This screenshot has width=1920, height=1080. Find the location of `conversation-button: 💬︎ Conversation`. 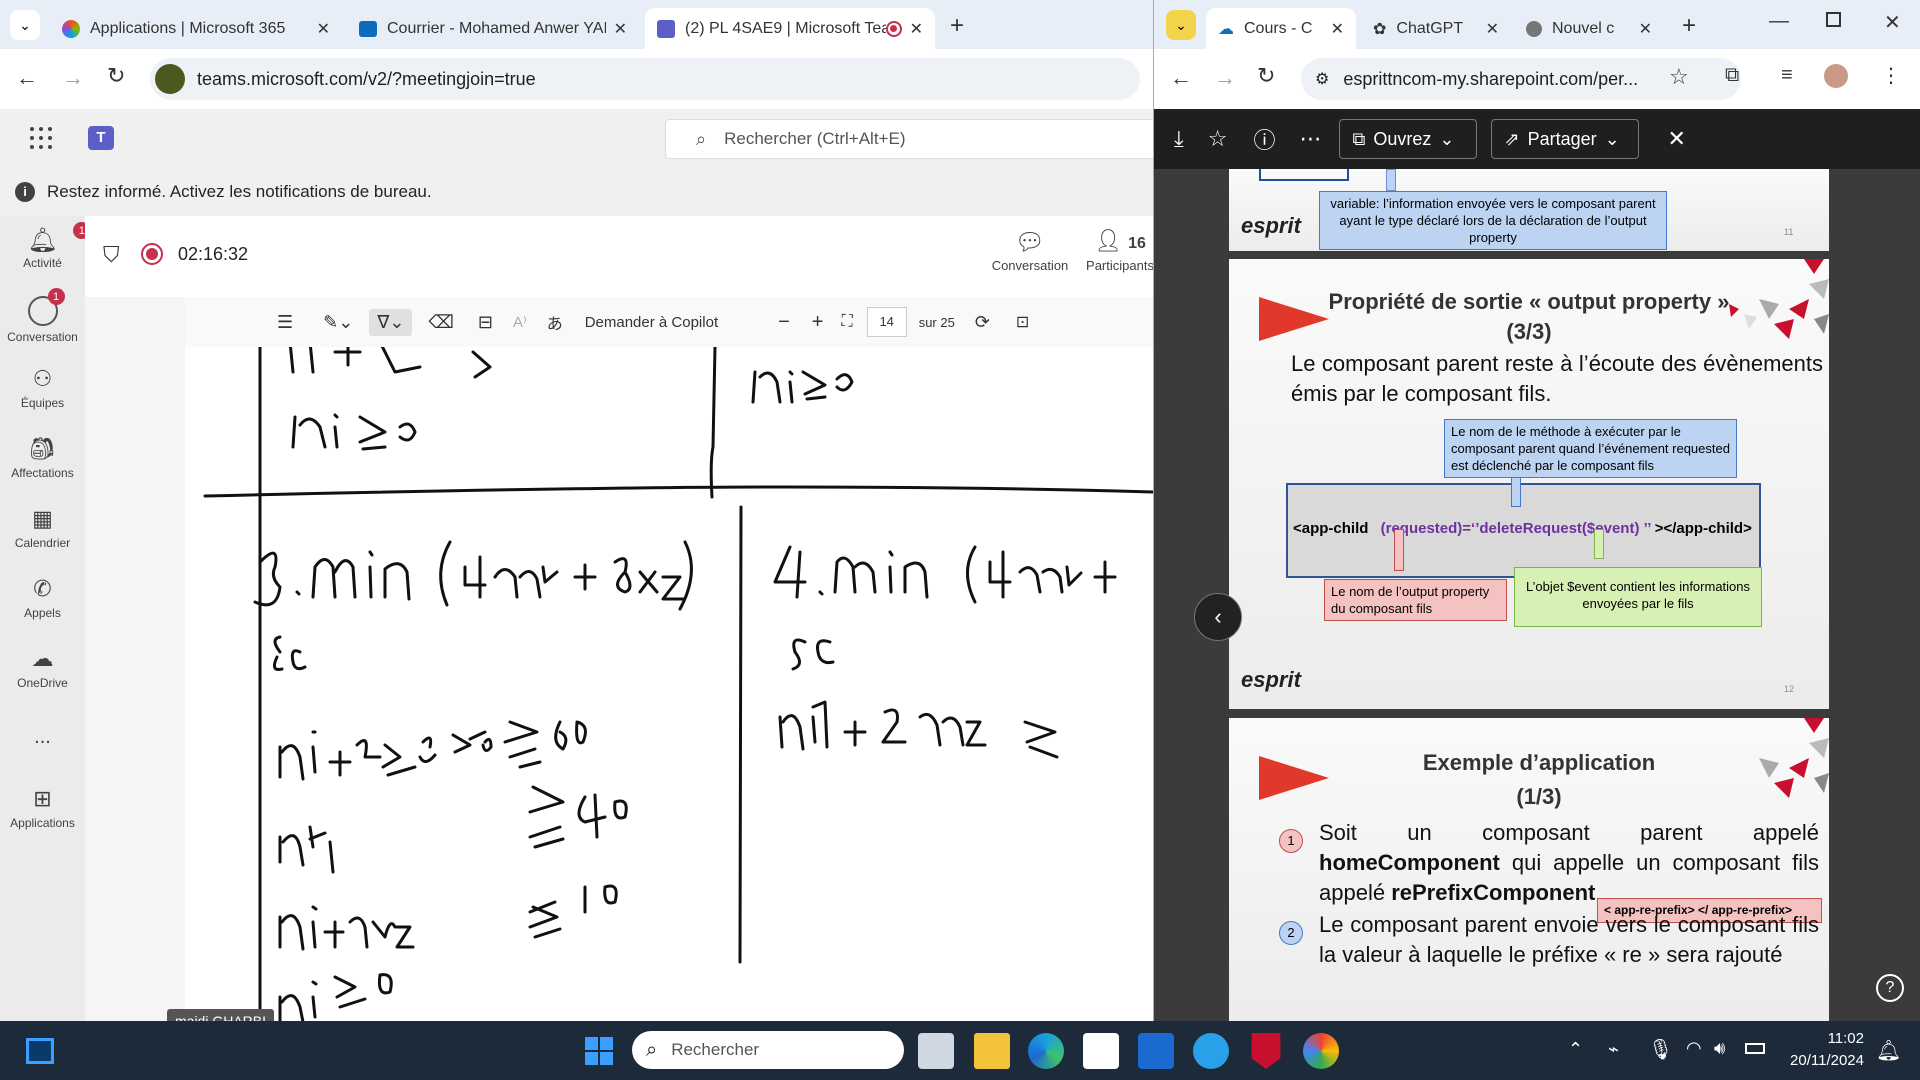

conversation-button: 💬︎ Conversation is located at coordinates (1030, 250).